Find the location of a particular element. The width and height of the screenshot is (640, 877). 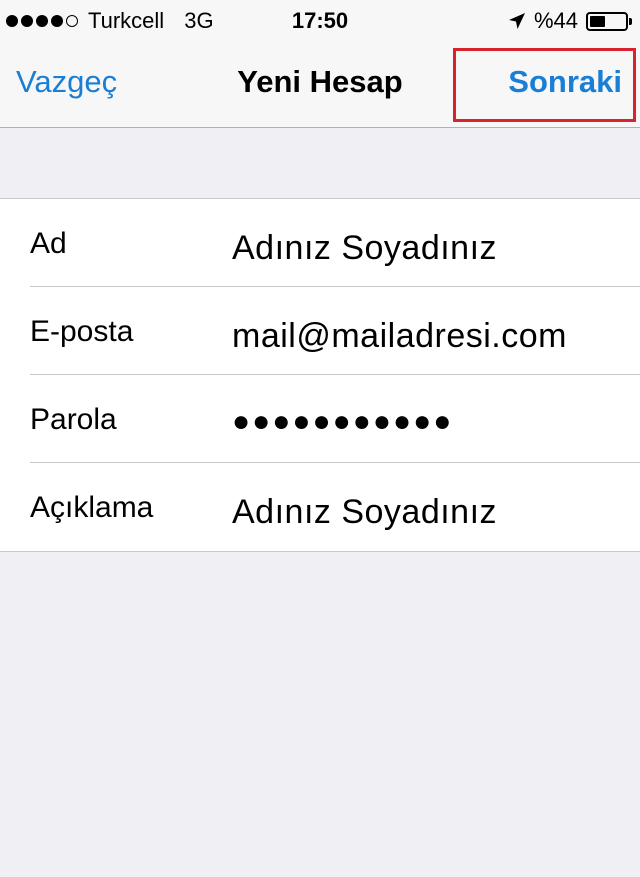

email-field: mail@mailadresi.com is located at coordinates (399, 336).